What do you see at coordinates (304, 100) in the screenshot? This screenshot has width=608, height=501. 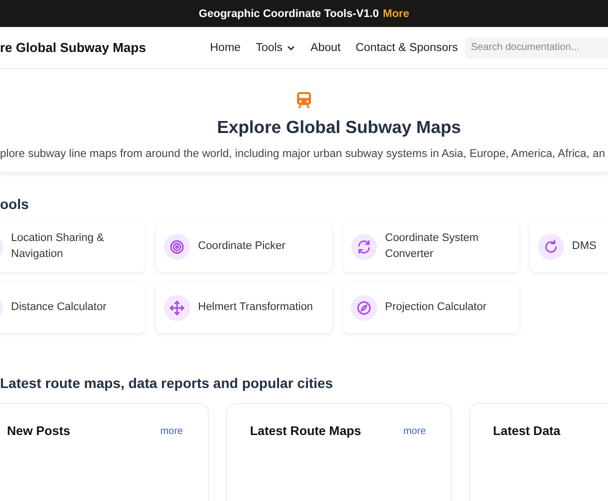 I see `train-icon` at bounding box center [304, 100].